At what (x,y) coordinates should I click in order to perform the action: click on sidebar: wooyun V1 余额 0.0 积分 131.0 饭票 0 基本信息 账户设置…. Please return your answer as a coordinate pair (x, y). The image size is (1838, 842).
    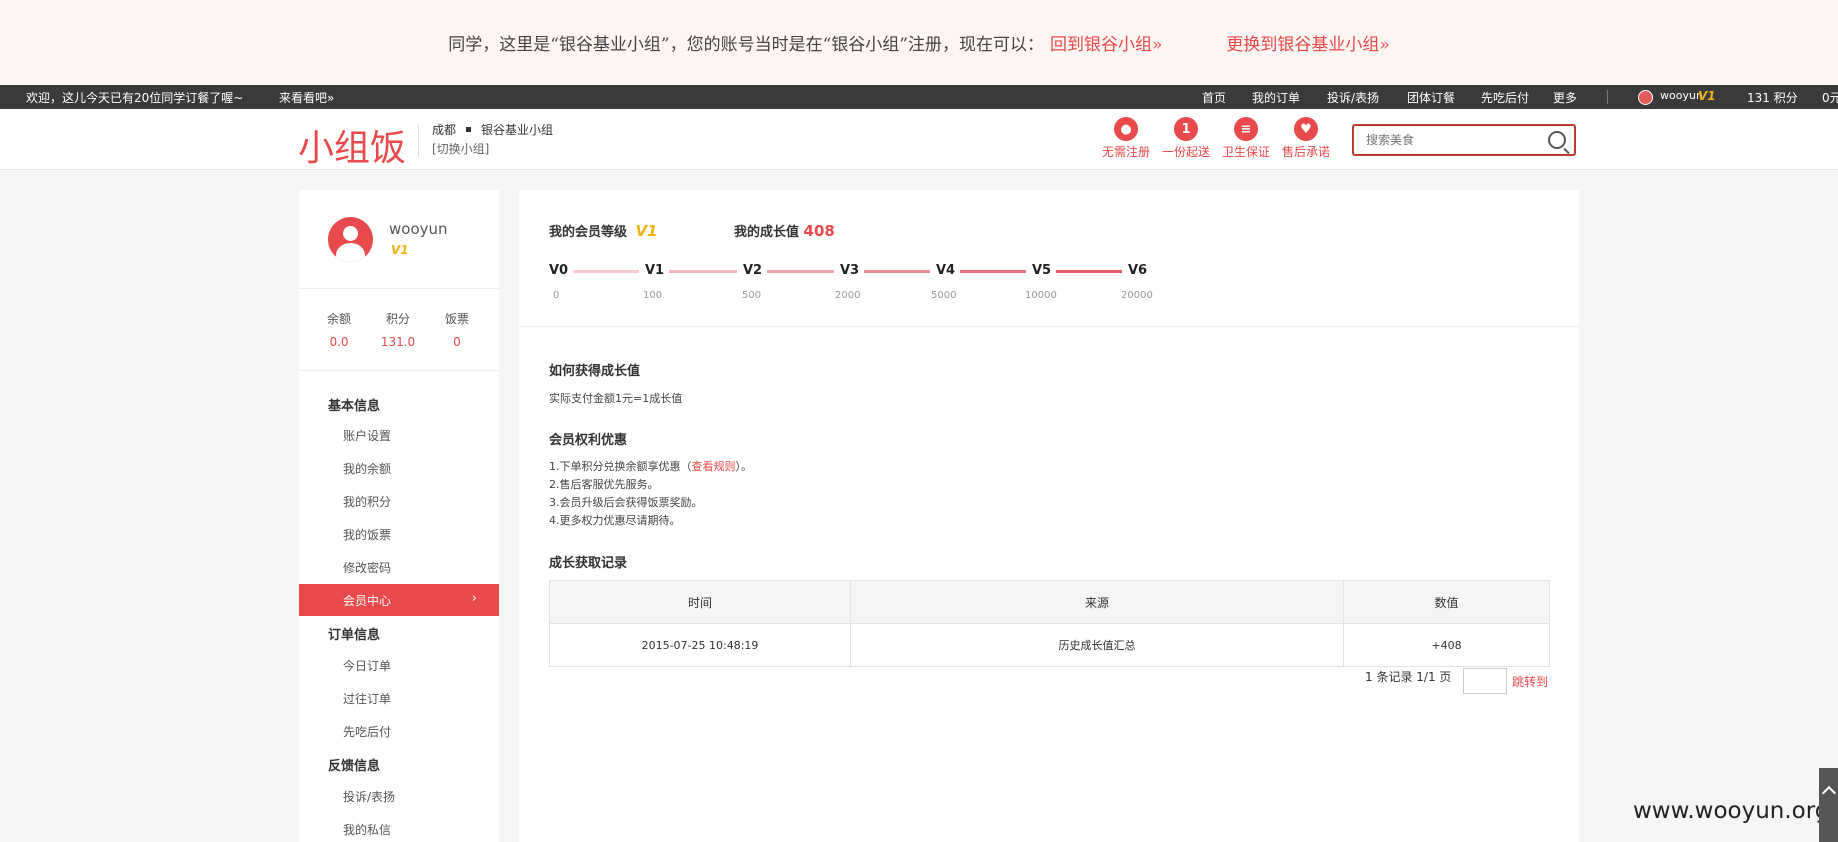
    Looking at the image, I should click on (399, 516).